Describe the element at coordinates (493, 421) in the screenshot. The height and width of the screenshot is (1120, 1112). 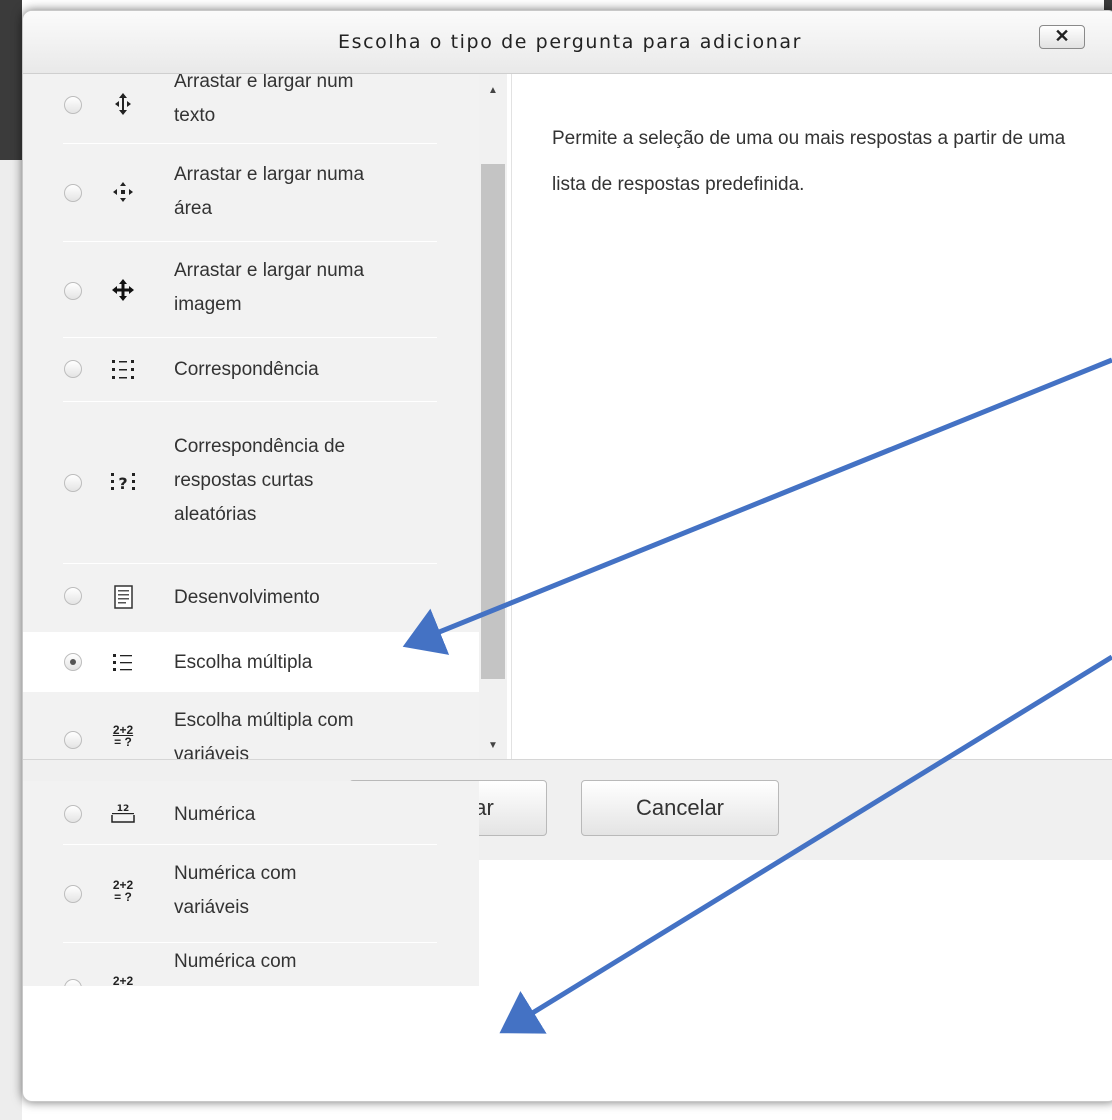
I see `scroll-thumb` at that location.